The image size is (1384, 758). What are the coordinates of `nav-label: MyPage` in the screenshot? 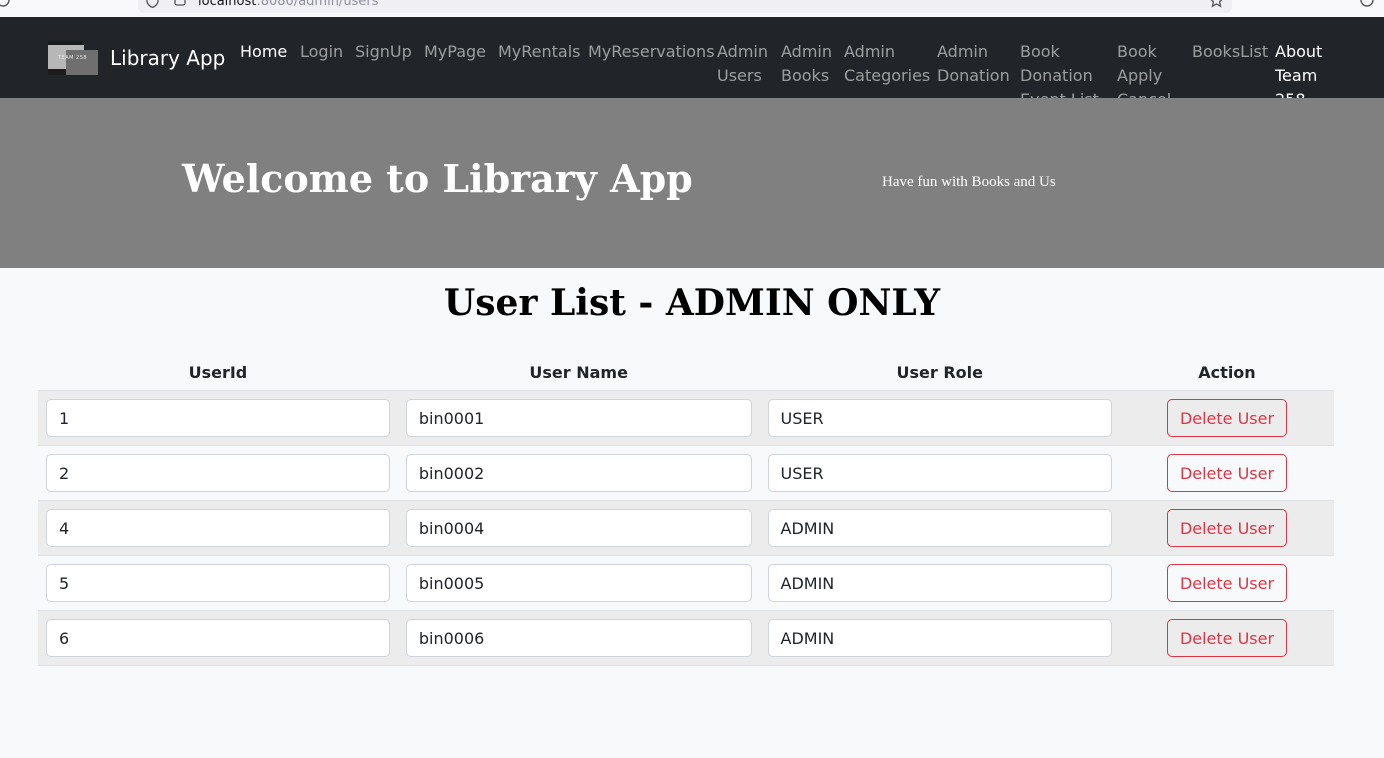 It's located at (455, 51).